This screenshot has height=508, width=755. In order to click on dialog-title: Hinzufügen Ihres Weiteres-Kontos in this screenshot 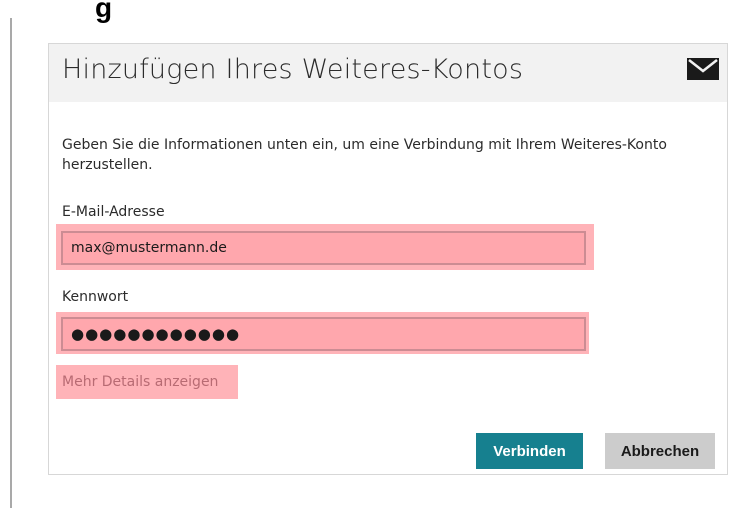, I will do `click(293, 69)`.